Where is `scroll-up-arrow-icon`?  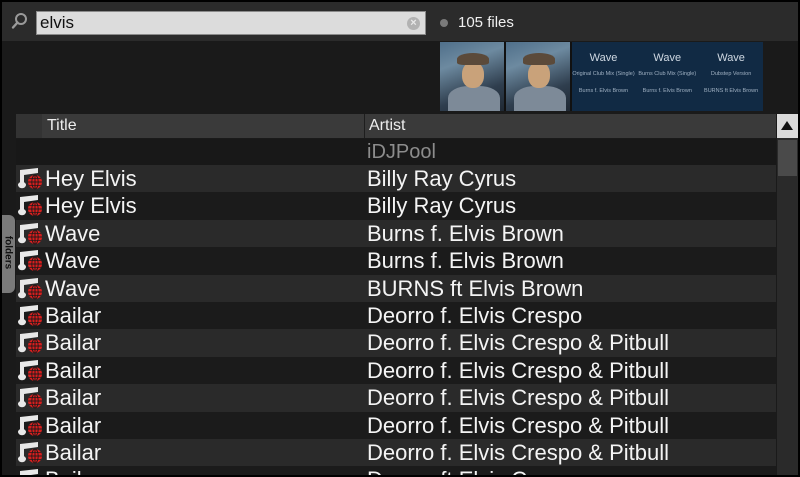 scroll-up-arrow-icon is located at coordinates (787, 125).